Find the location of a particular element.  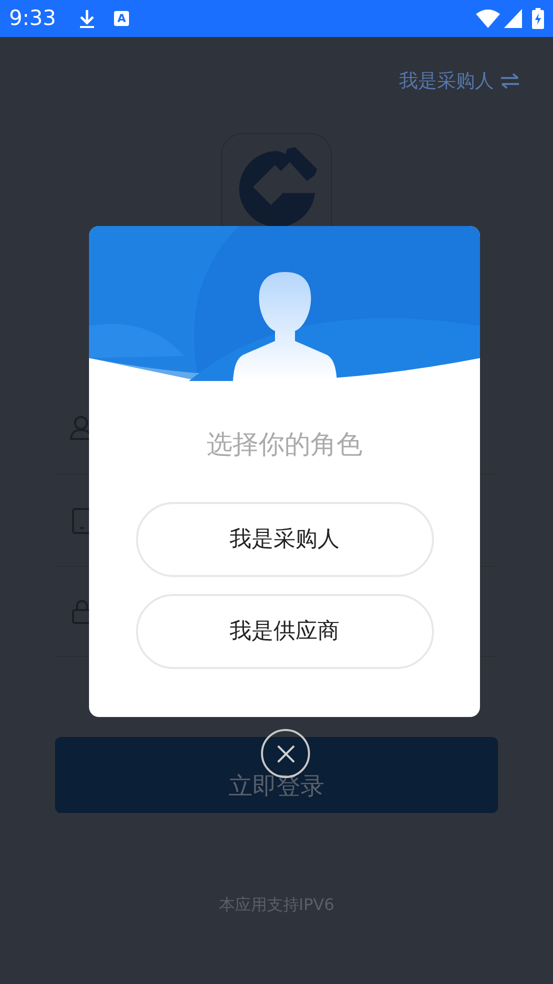

notification-badge: A is located at coordinates (122, 18).